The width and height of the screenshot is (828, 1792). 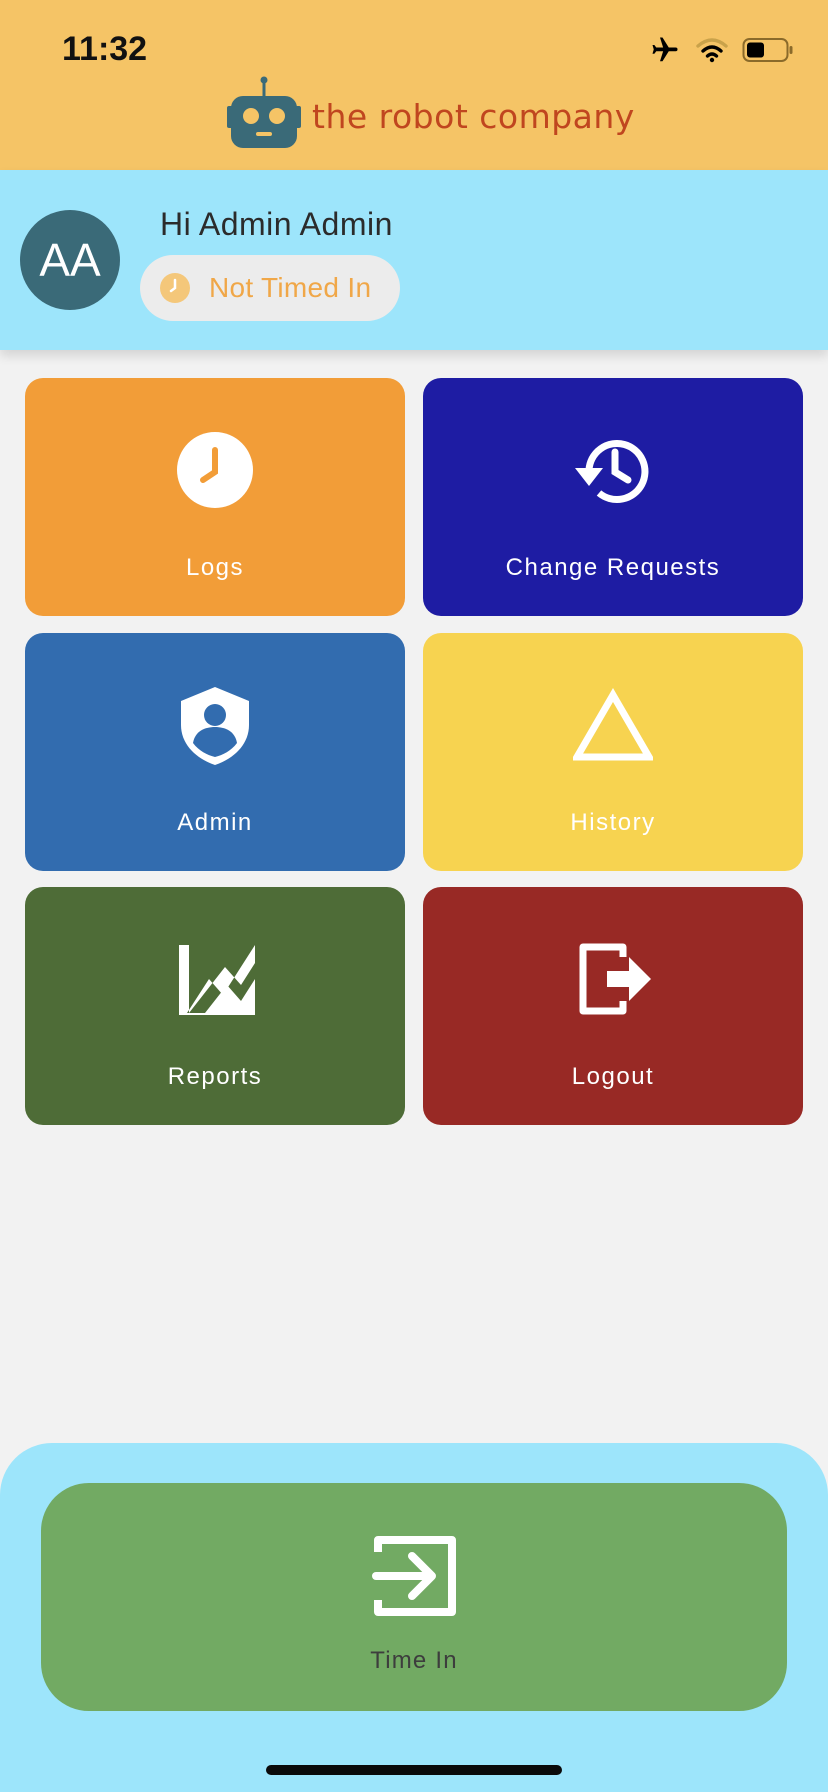 What do you see at coordinates (767, 50) in the screenshot?
I see `battery-icon` at bounding box center [767, 50].